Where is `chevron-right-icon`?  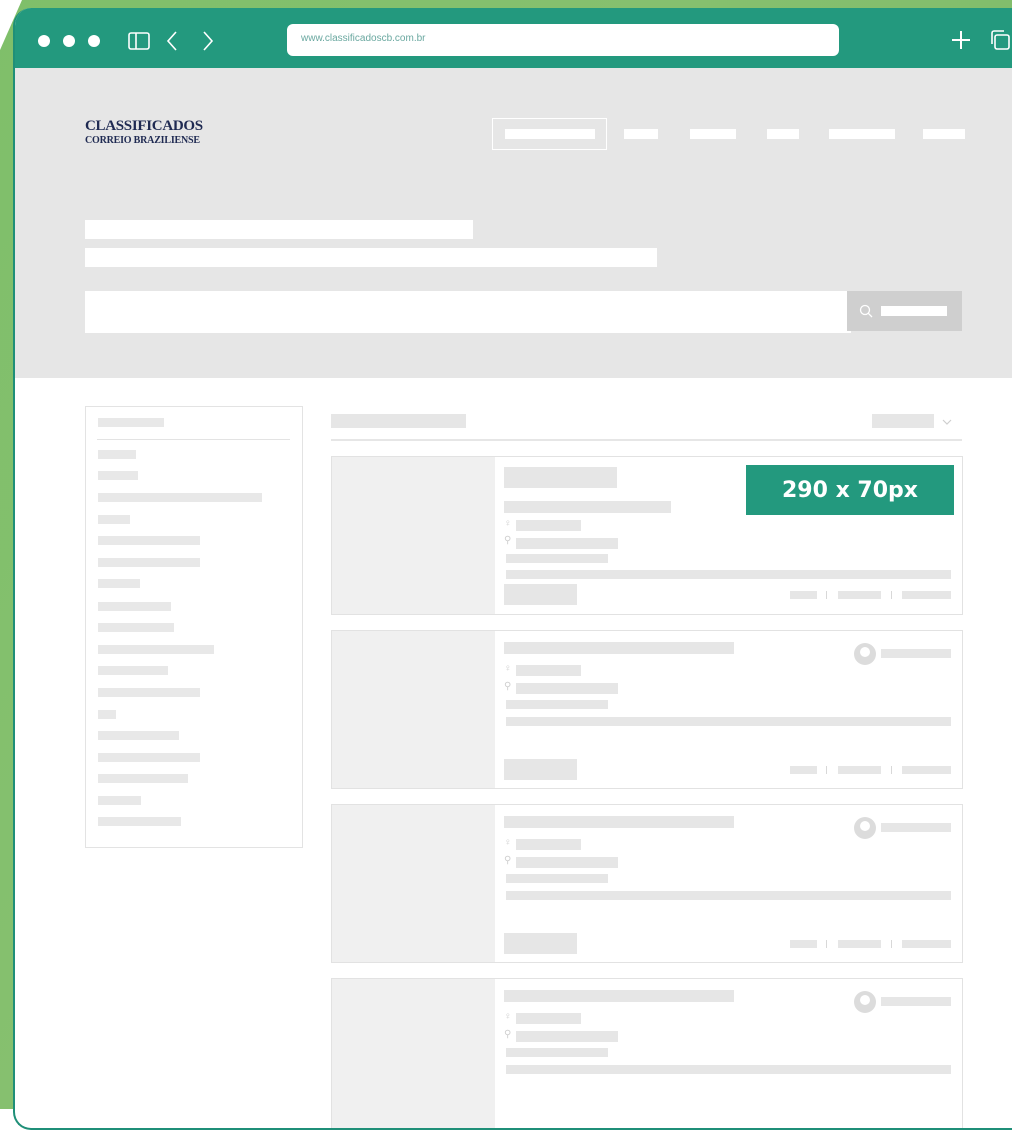
chevron-right-icon is located at coordinates (208, 41).